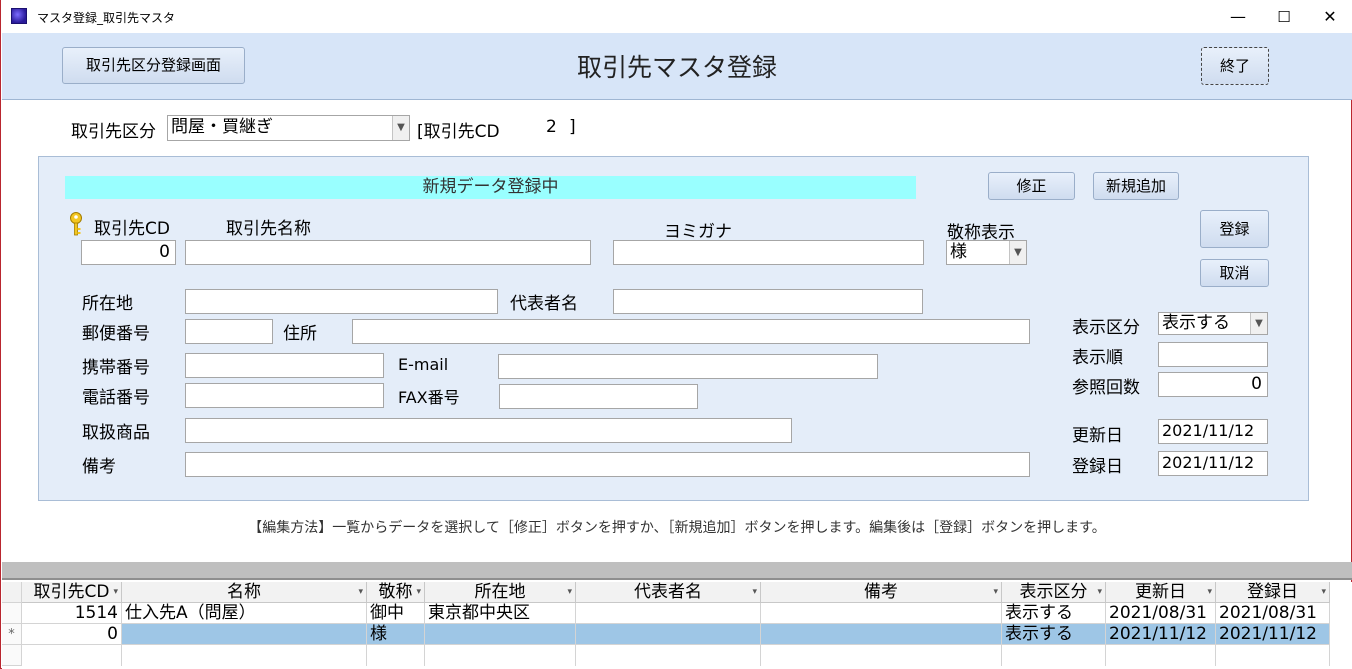  Describe the element at coordinates (676, 16) in the screenshot. I see `title-bar: マスタ登録_取引先マスタ — ☐ ✕` at that location.